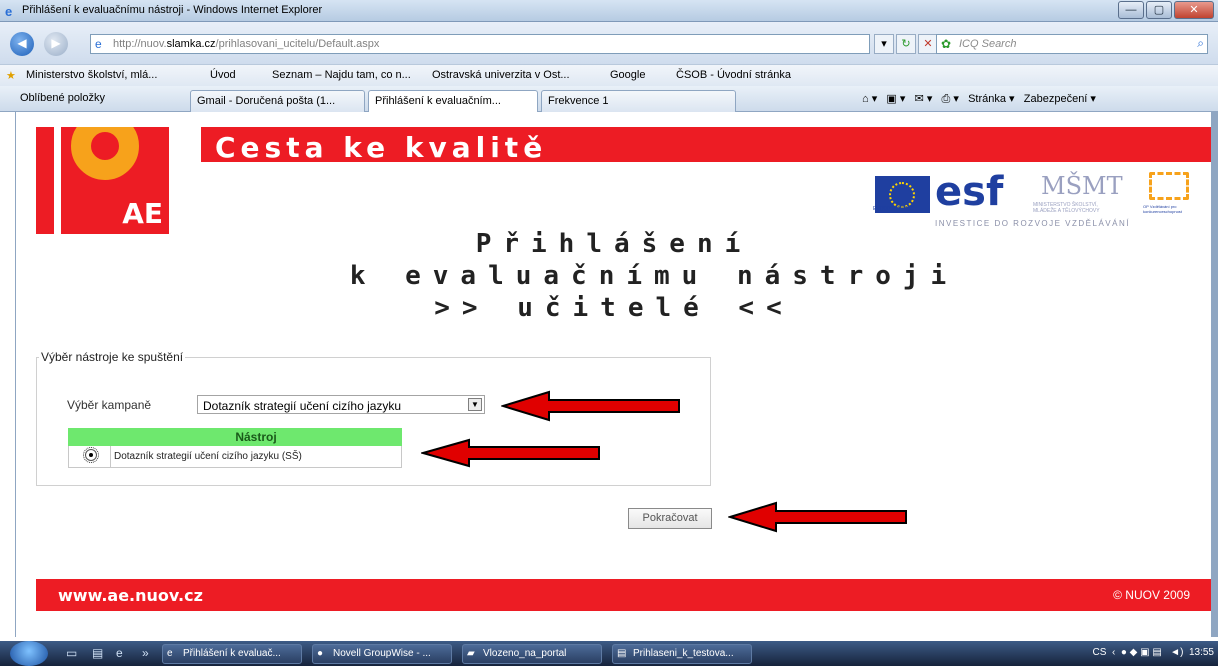 The width and height of the screenshot is (1218, 666). Describe the element at coordinates (624, 595) in the screenshot. I see `footer: www.ae.nuov.cz © NUOV 2009` at that location.